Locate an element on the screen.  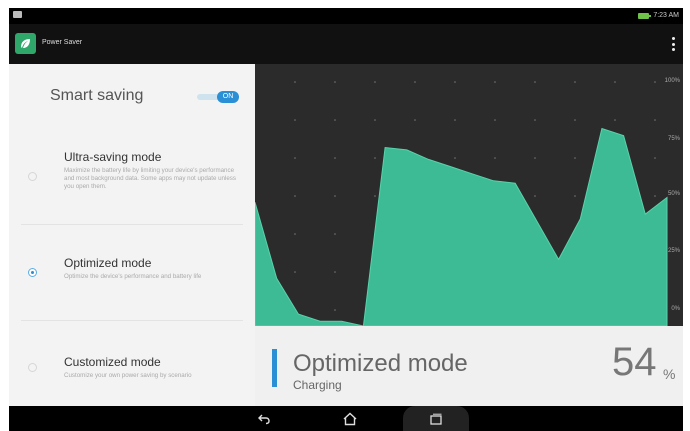
navigation-bar is located at coordinates (346, 418).